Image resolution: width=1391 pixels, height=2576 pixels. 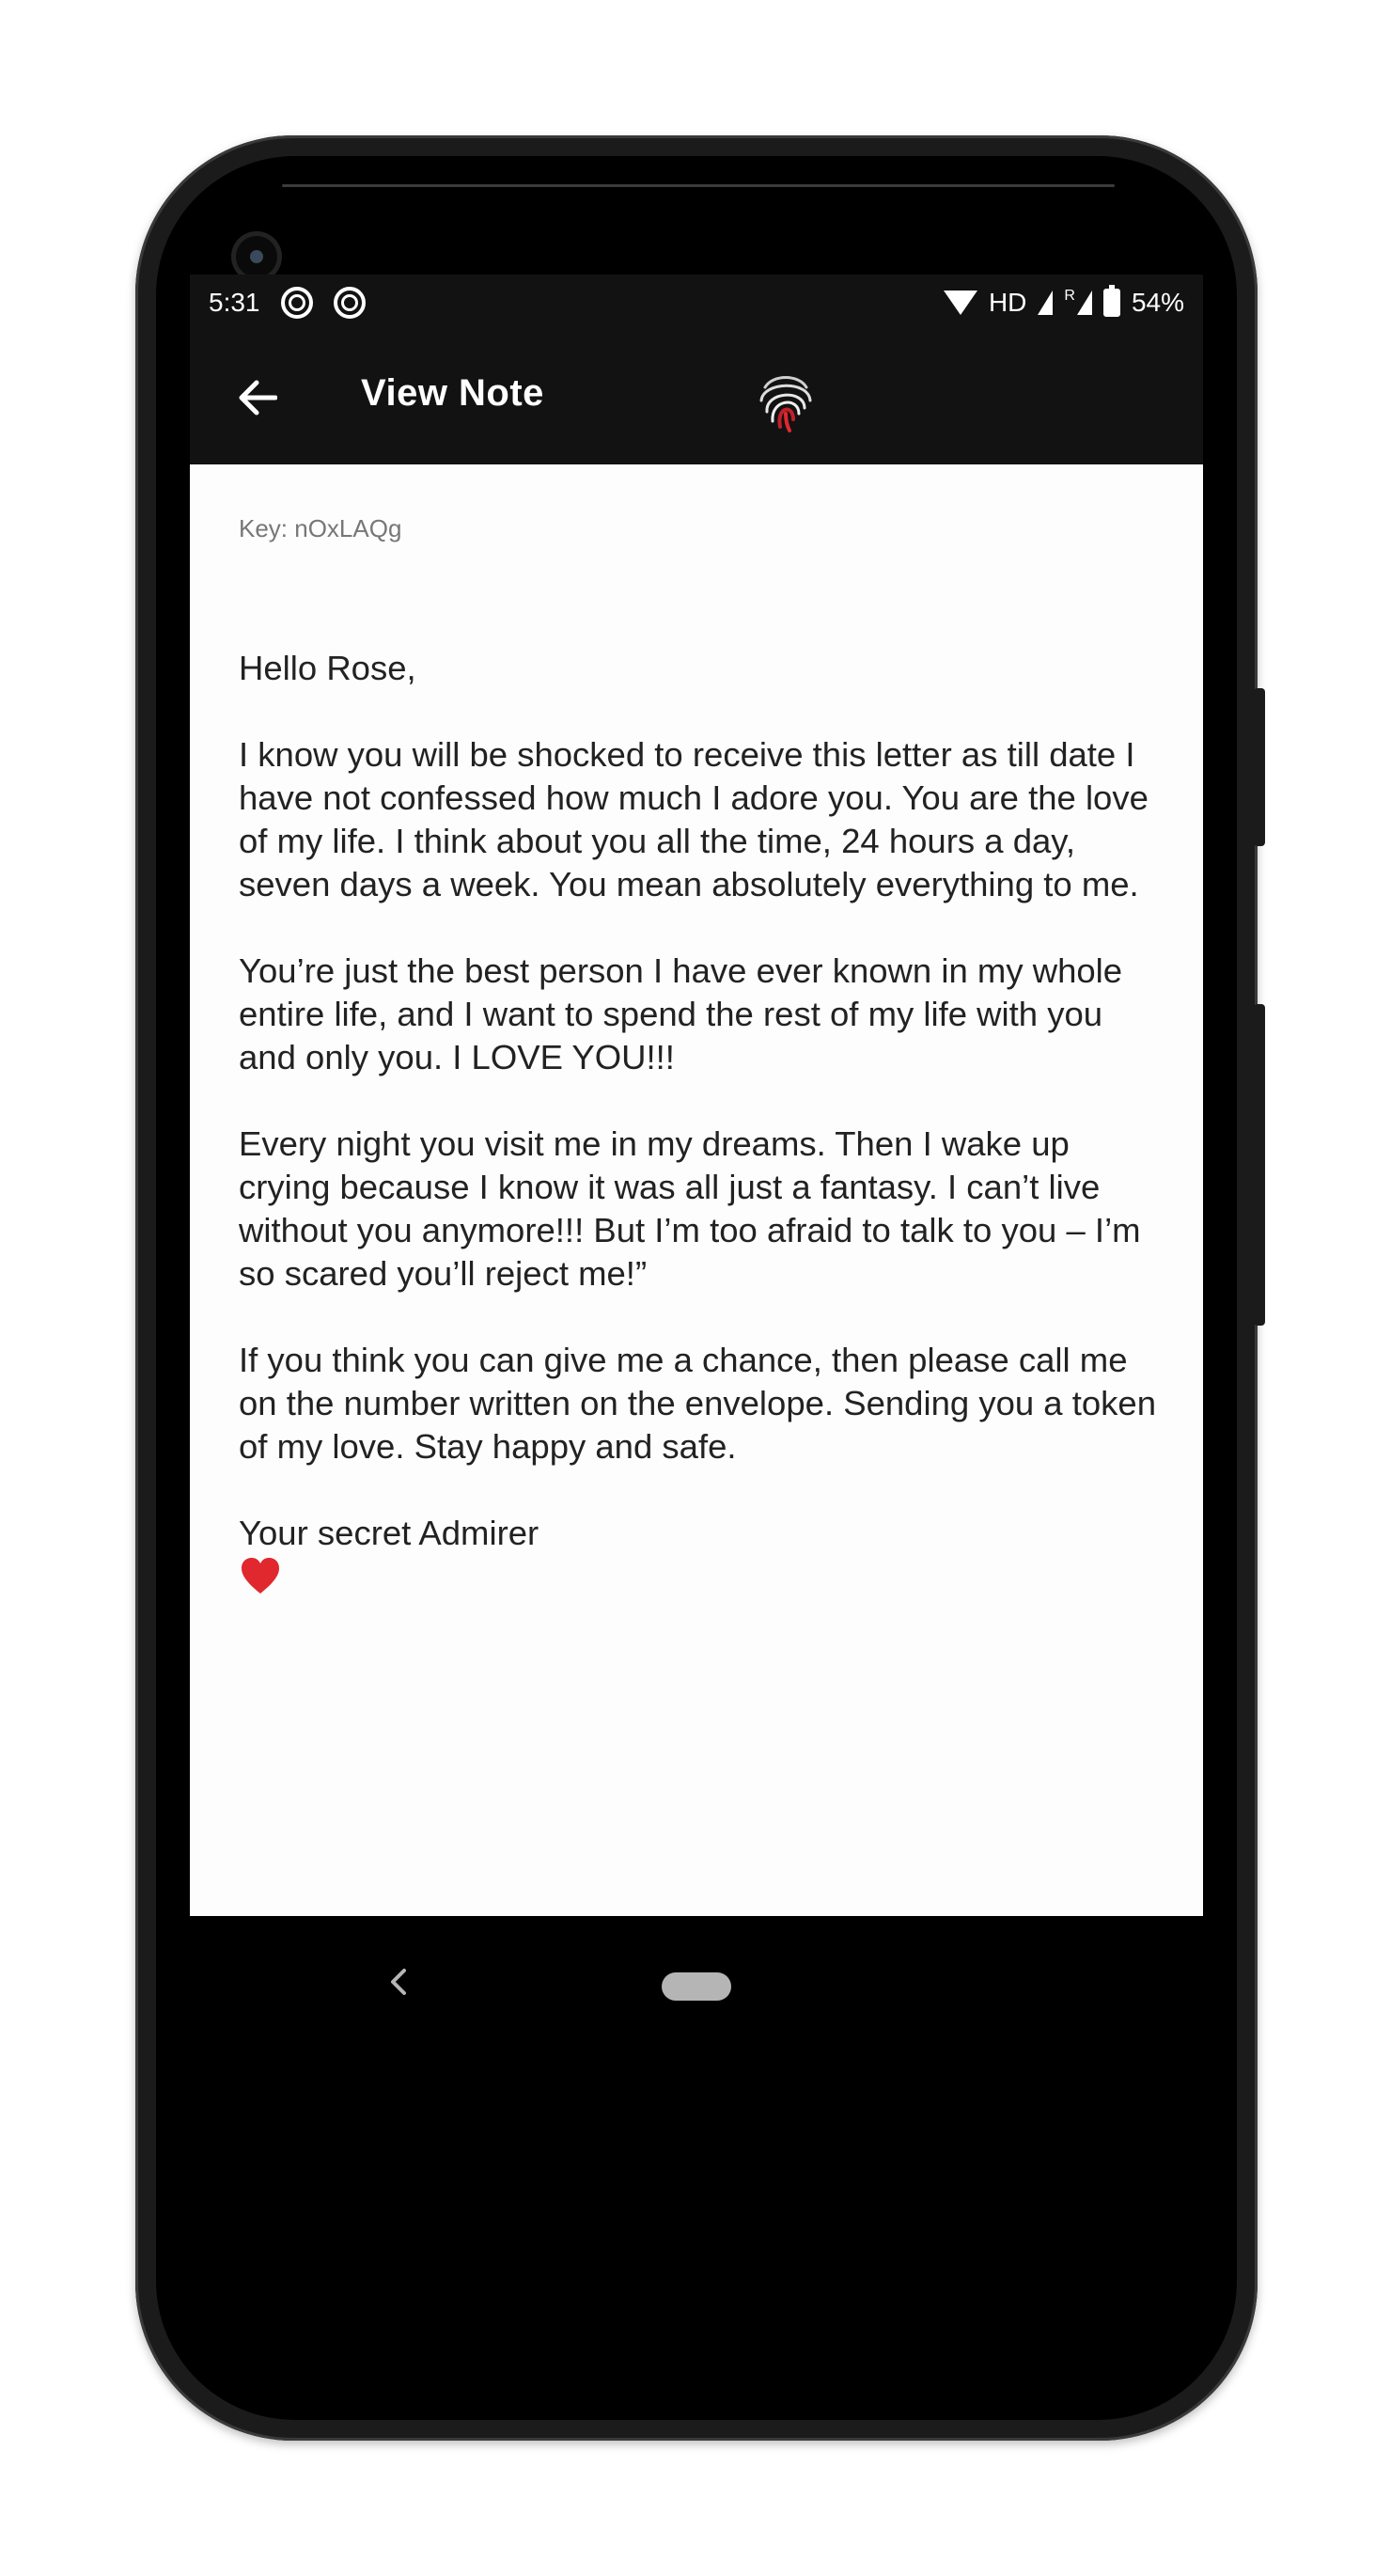 I want to click on app-bar: View Note, so click(x=696, y=398).